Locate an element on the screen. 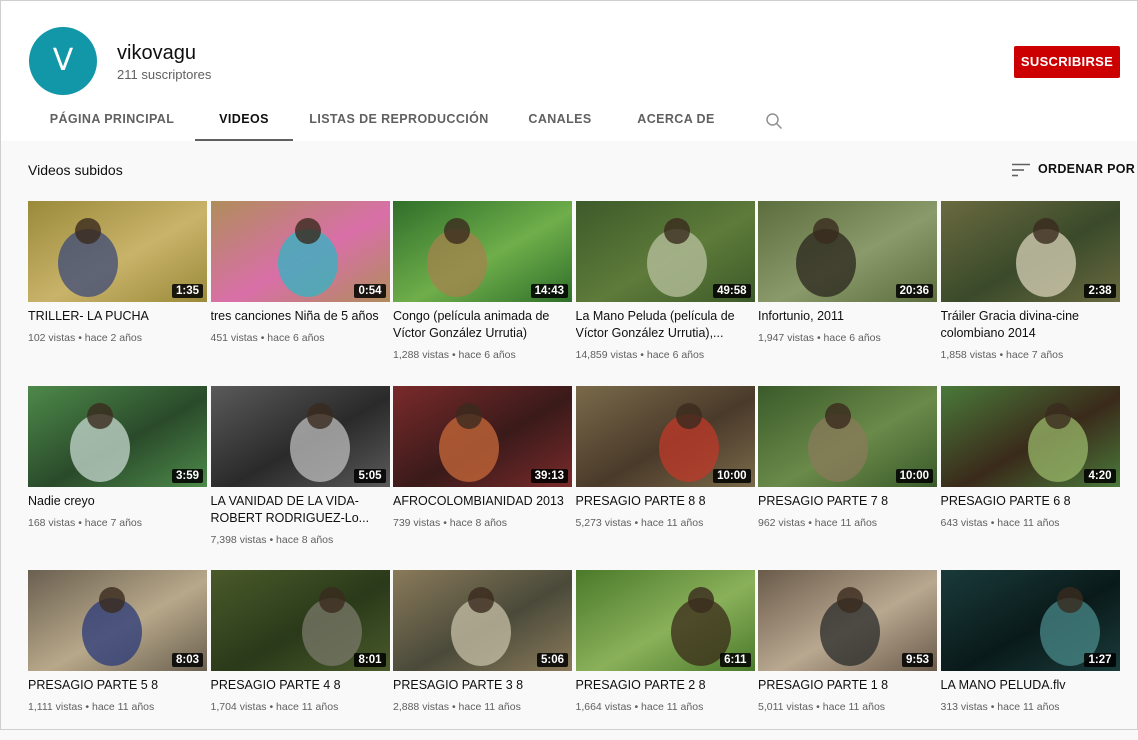  video-duration: 5:05 is located at coordinates (370, 476).